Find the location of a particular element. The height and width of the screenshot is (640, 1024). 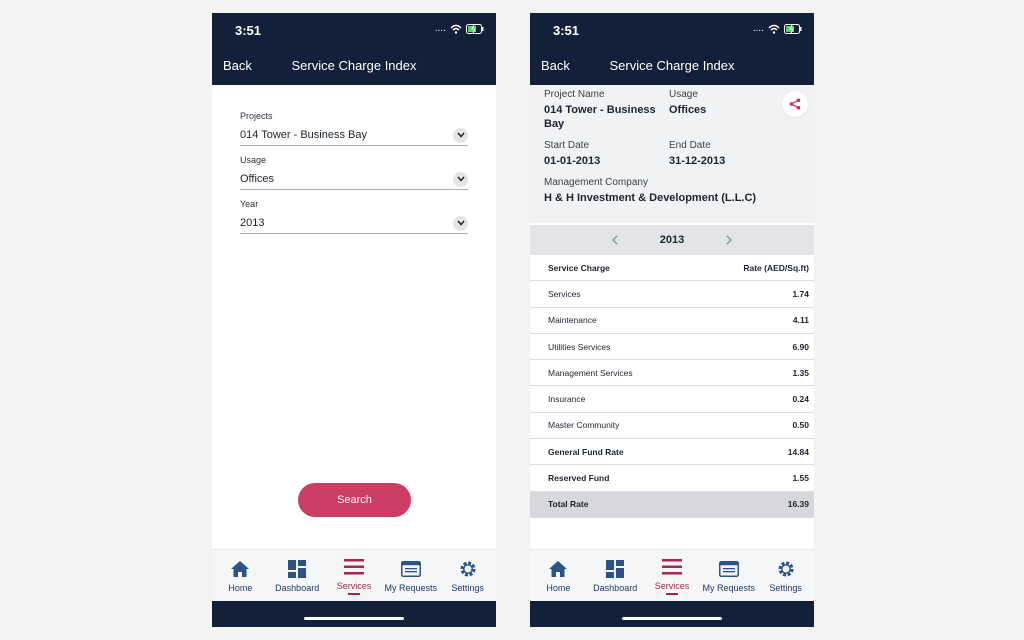

row-name: Utilities Services is located at coordinates (579, 346).